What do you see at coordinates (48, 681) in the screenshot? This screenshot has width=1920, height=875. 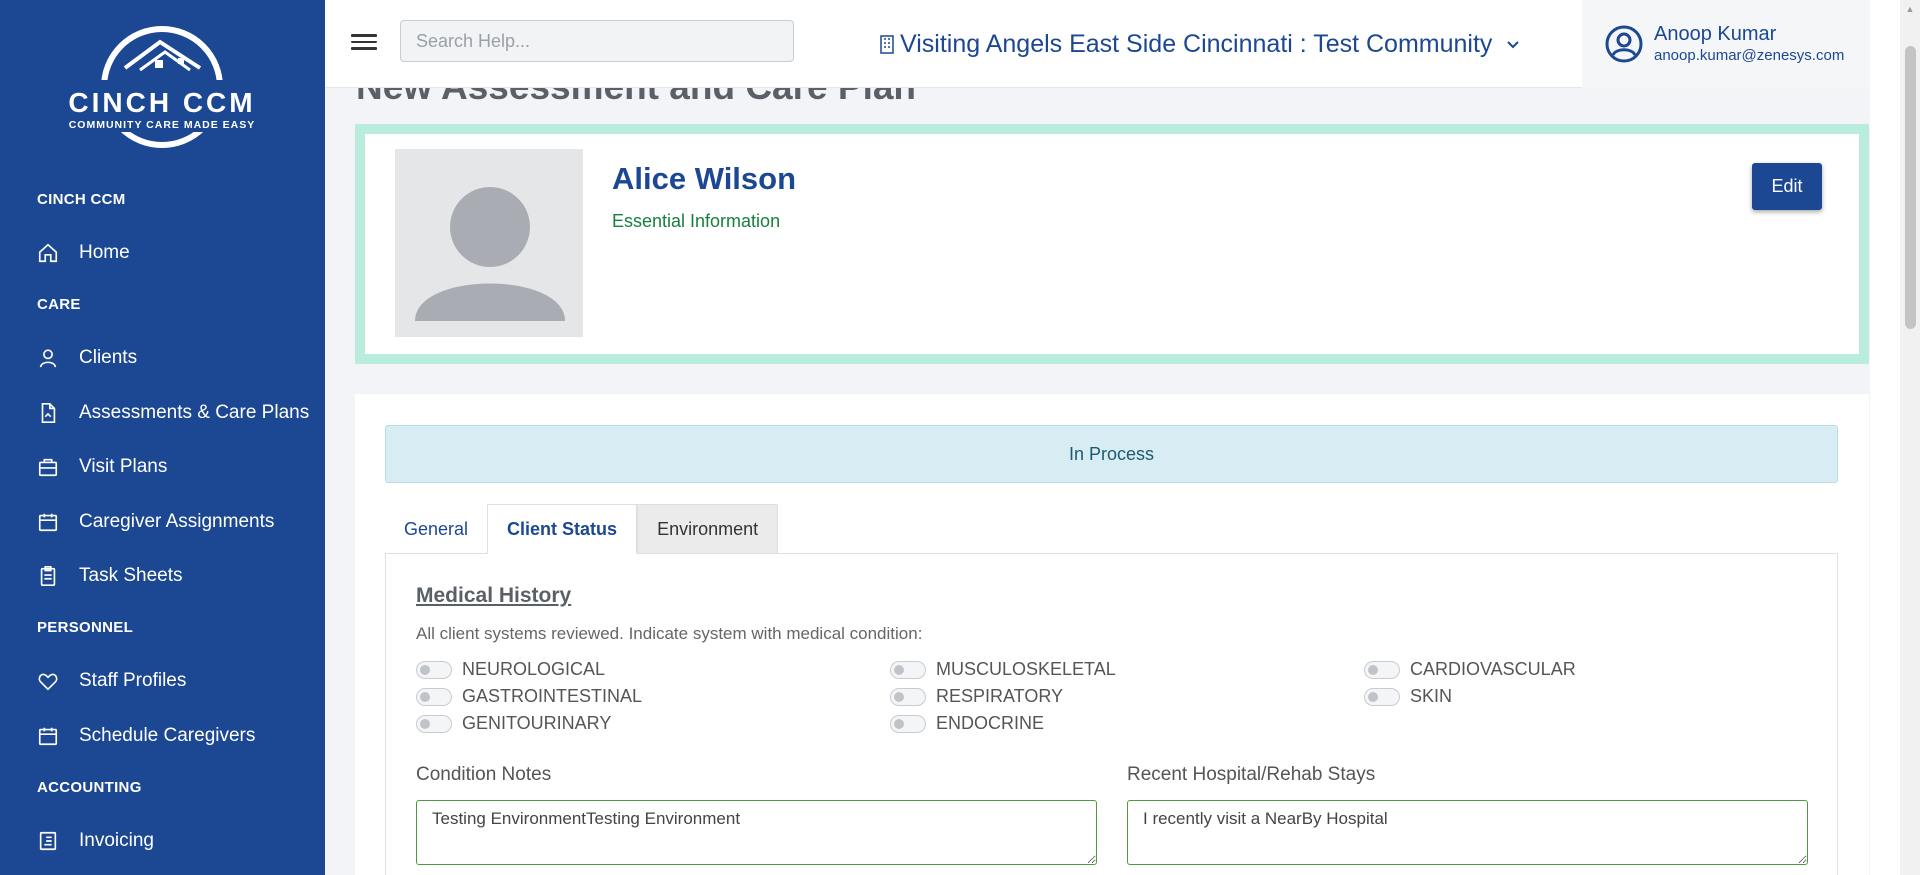 I see `heart-icon` at bounding box center [48, 681].